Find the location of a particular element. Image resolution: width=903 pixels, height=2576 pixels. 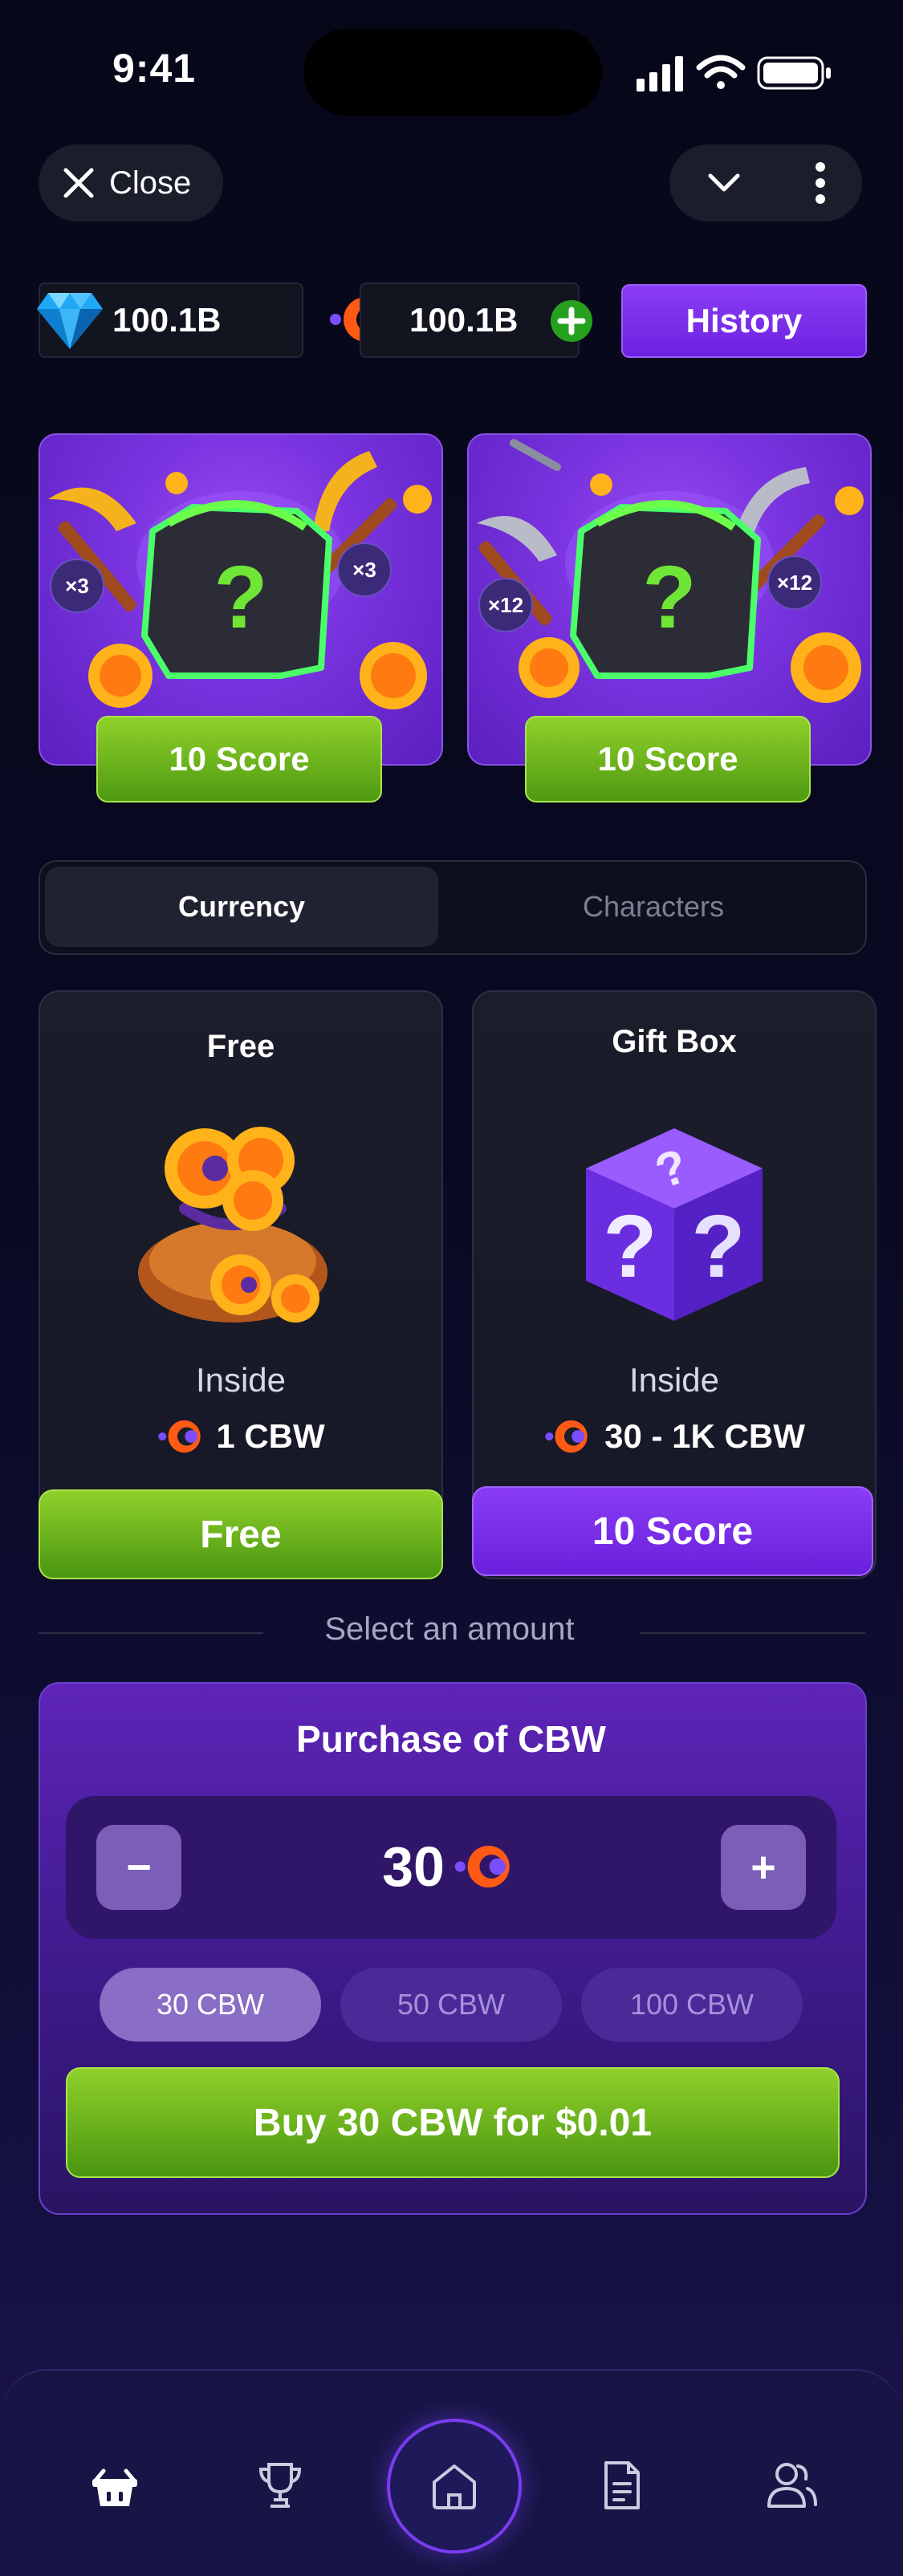

coin-bag-icon is located at coordinates (232, 1225).